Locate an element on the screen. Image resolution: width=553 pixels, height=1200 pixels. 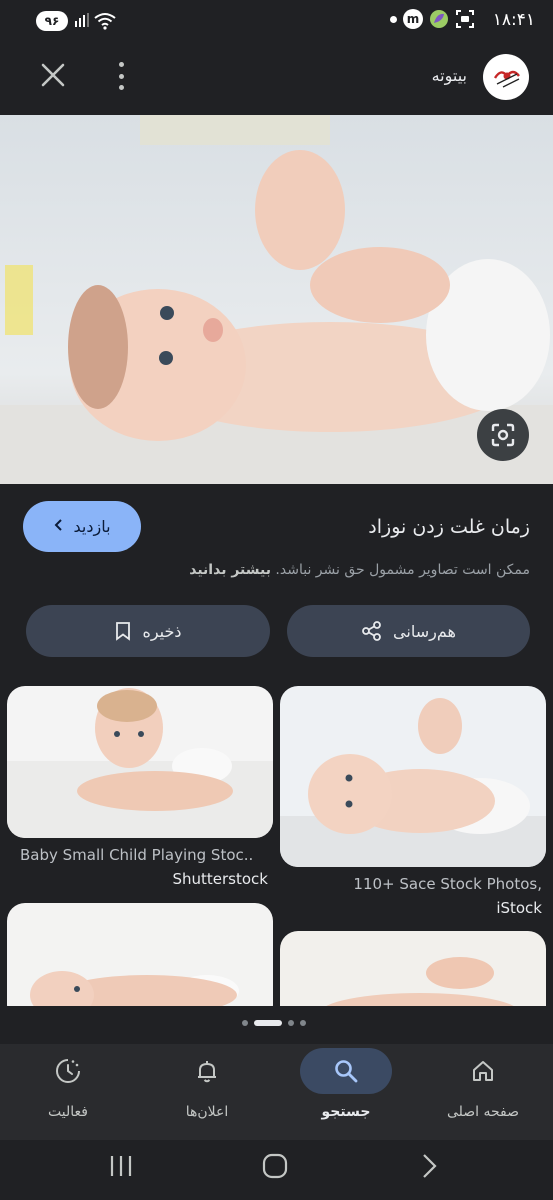
activity-icon is located at coordinates (68, 1071).